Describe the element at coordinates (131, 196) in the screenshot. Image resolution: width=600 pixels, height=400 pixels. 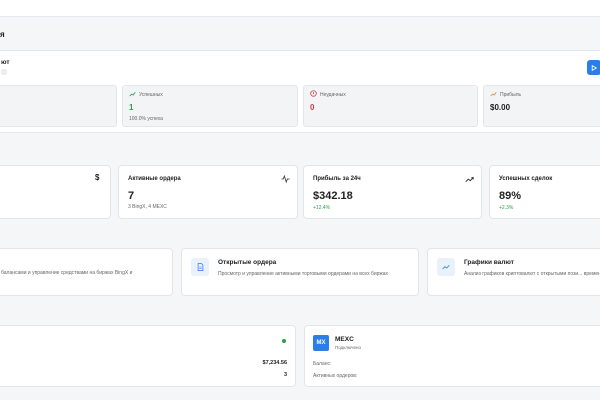
I see `kpi-value: 7` at that location.